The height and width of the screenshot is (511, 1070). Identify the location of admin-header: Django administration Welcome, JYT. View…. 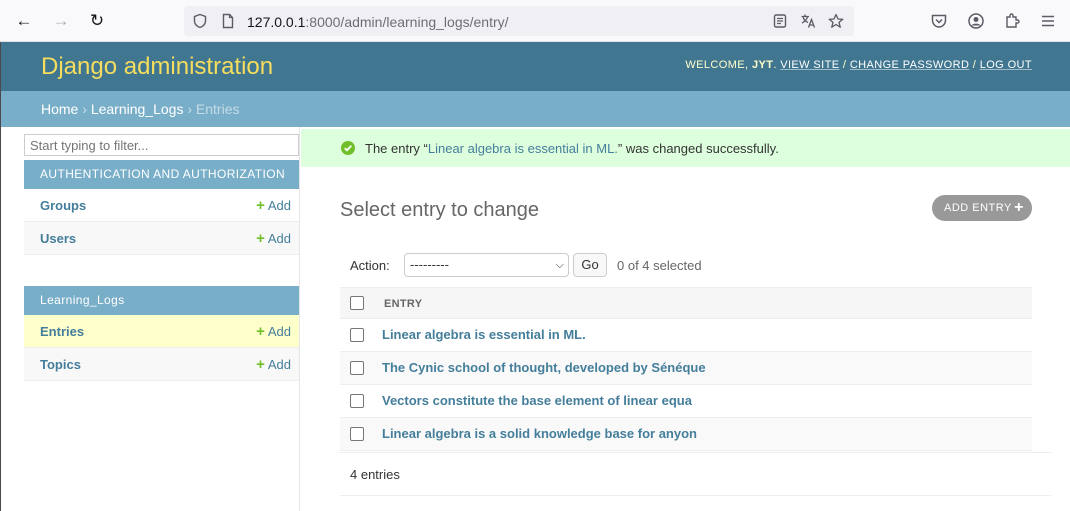
(535, 66).